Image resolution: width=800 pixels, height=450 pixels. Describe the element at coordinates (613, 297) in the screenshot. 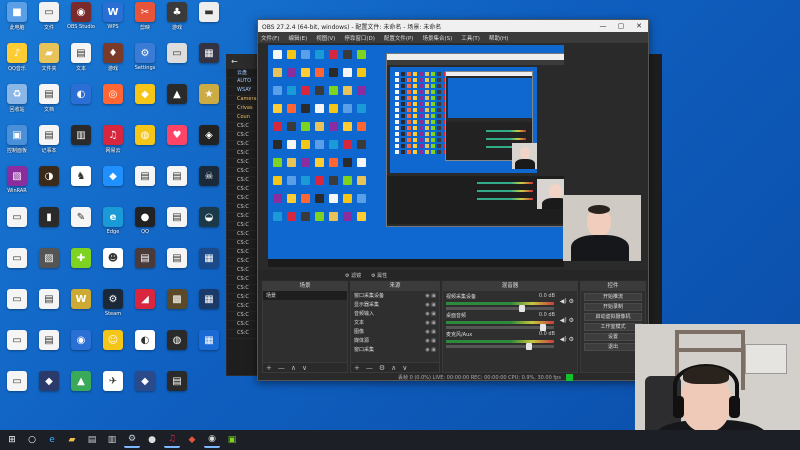

I see `control-button: 开始推流` at that location.